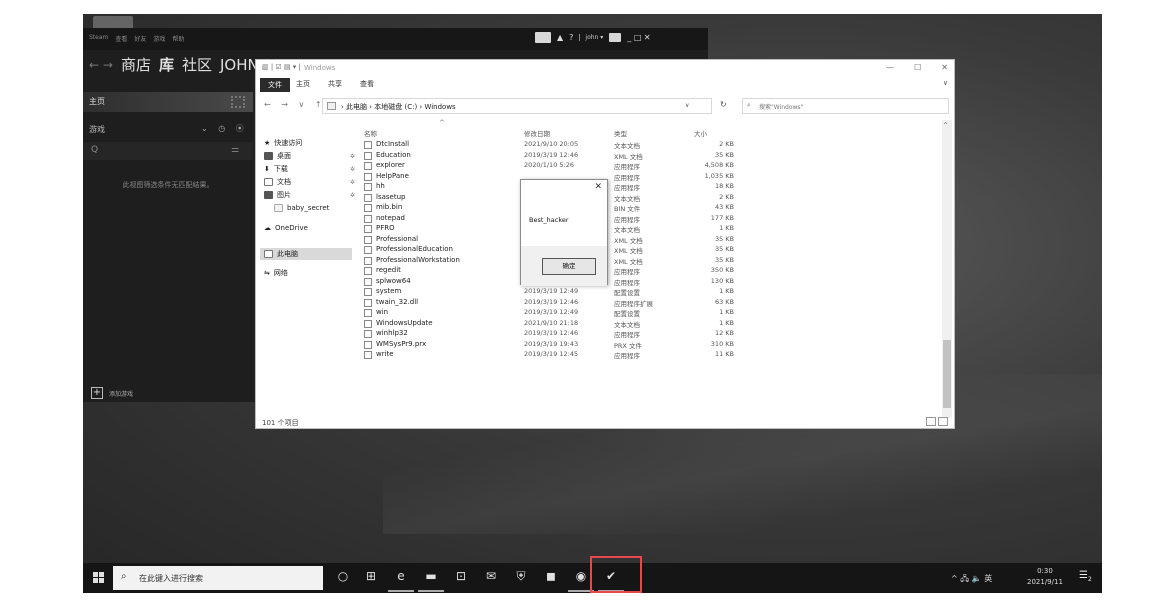 The height and width of the screenshot is (607, 1160). Describe the element at coordinates (627, 324) in the screenshot. I see `file-type: 文本文档` at that location.